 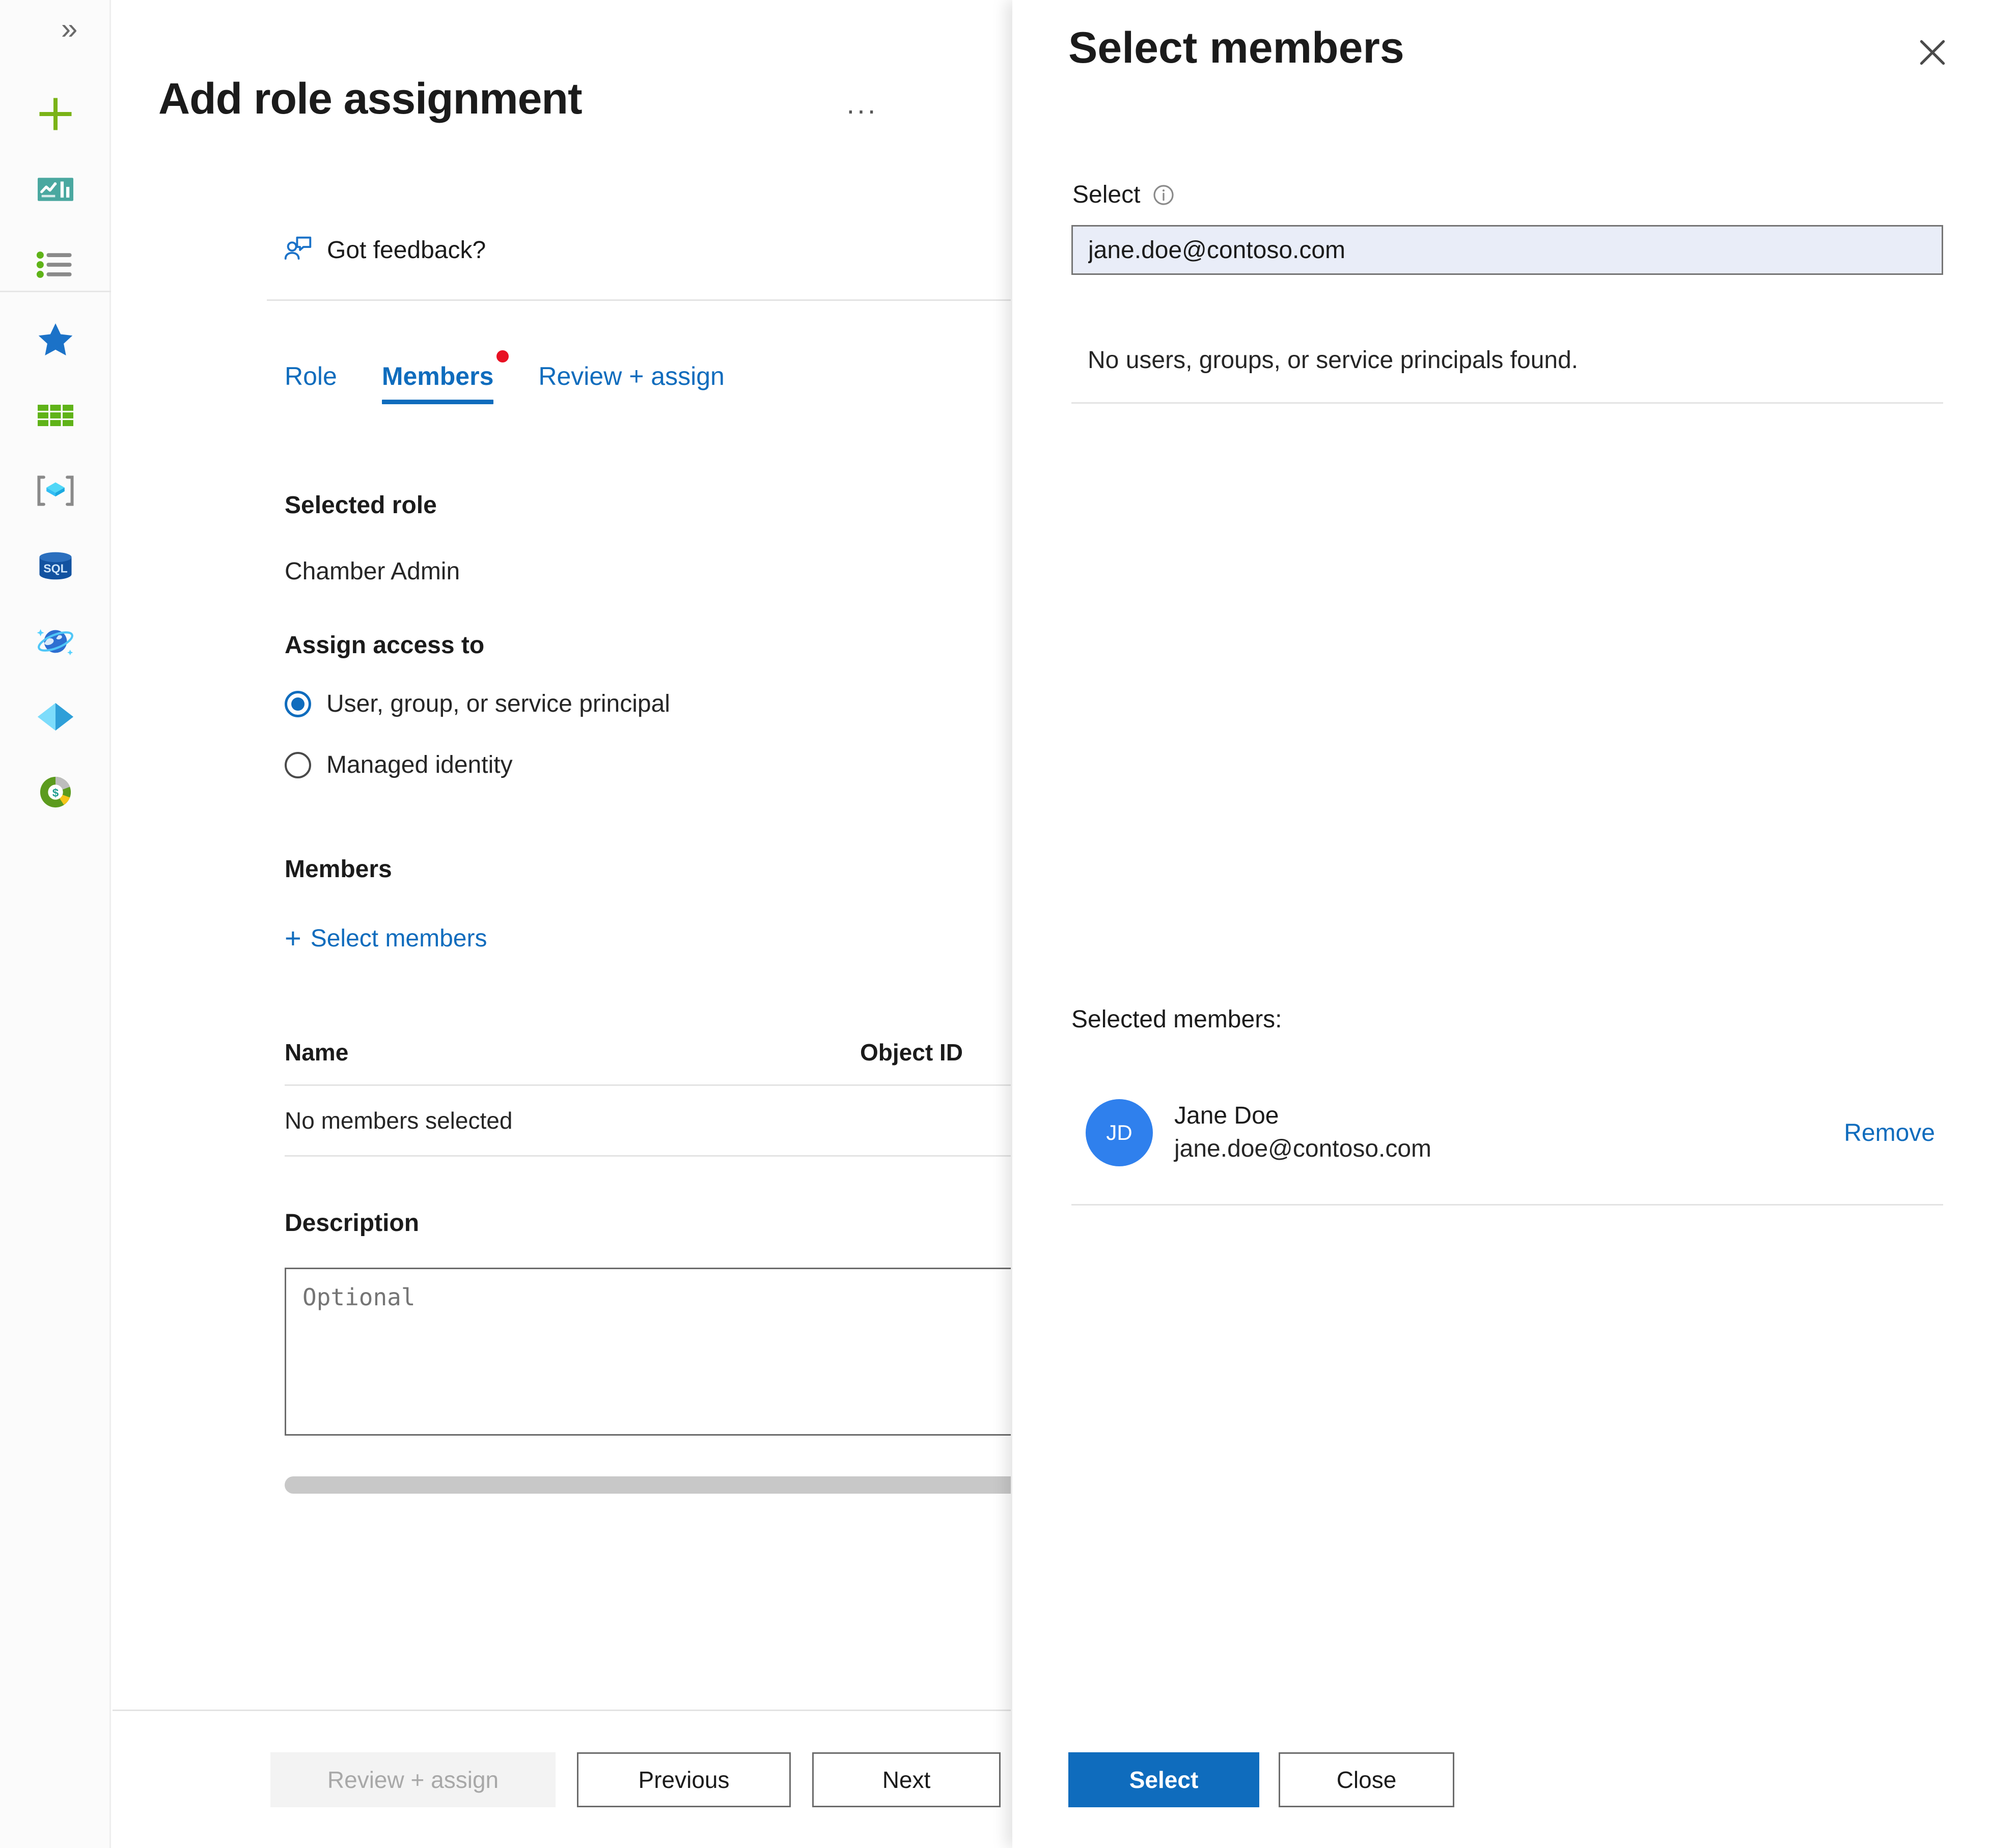 I want to click on sql-database-icon: SQL, so click(x=55, y=566).